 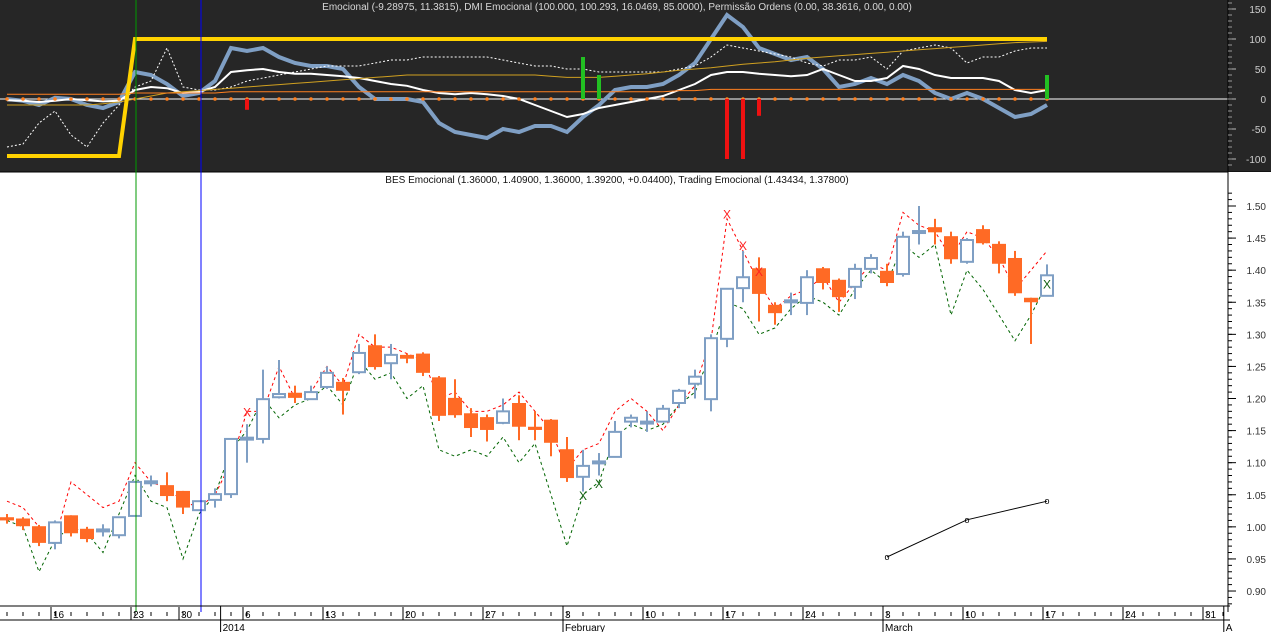 What do you see at coordinates (899, 627) in the screenshot?
I see `period-label: March` at bounding box center [899, 627].